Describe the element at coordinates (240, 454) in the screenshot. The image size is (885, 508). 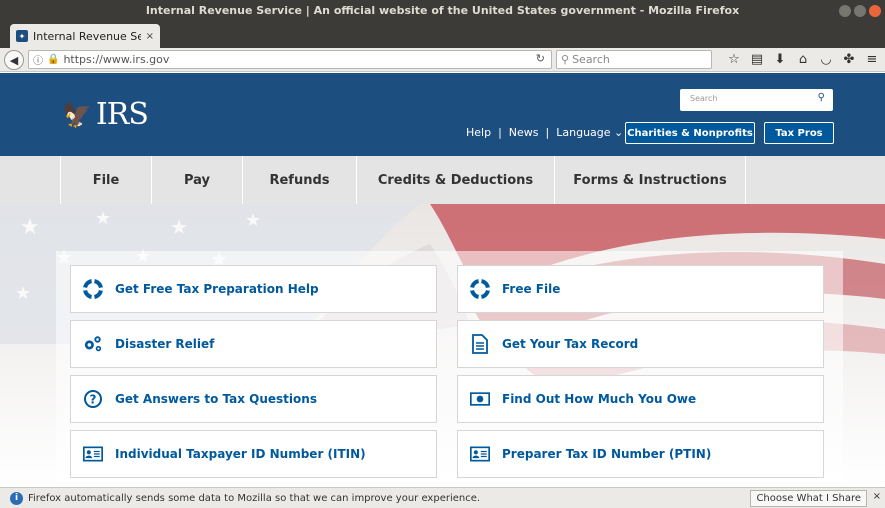
I see `quick-link-label: Individual Taxpayer ID Number (ITIN)` at that location.